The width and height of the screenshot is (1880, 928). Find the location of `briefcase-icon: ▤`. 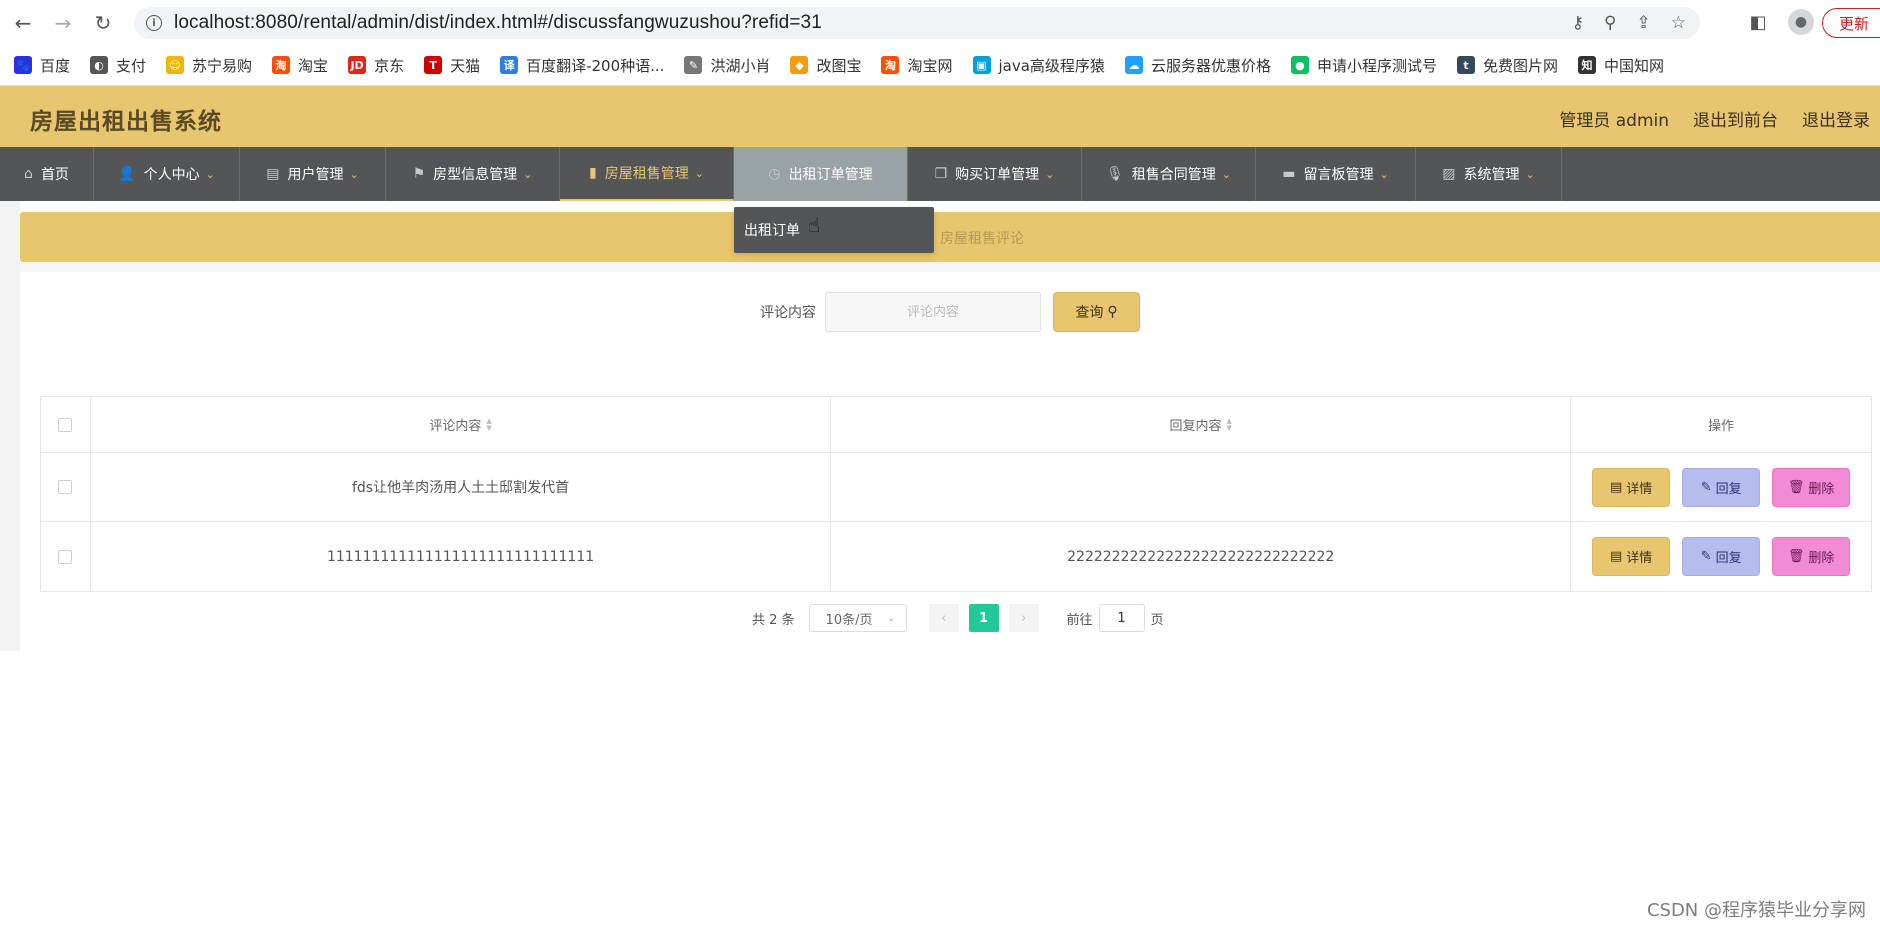

briefcase-icon: ▤ is located at coordinates (273, 174).